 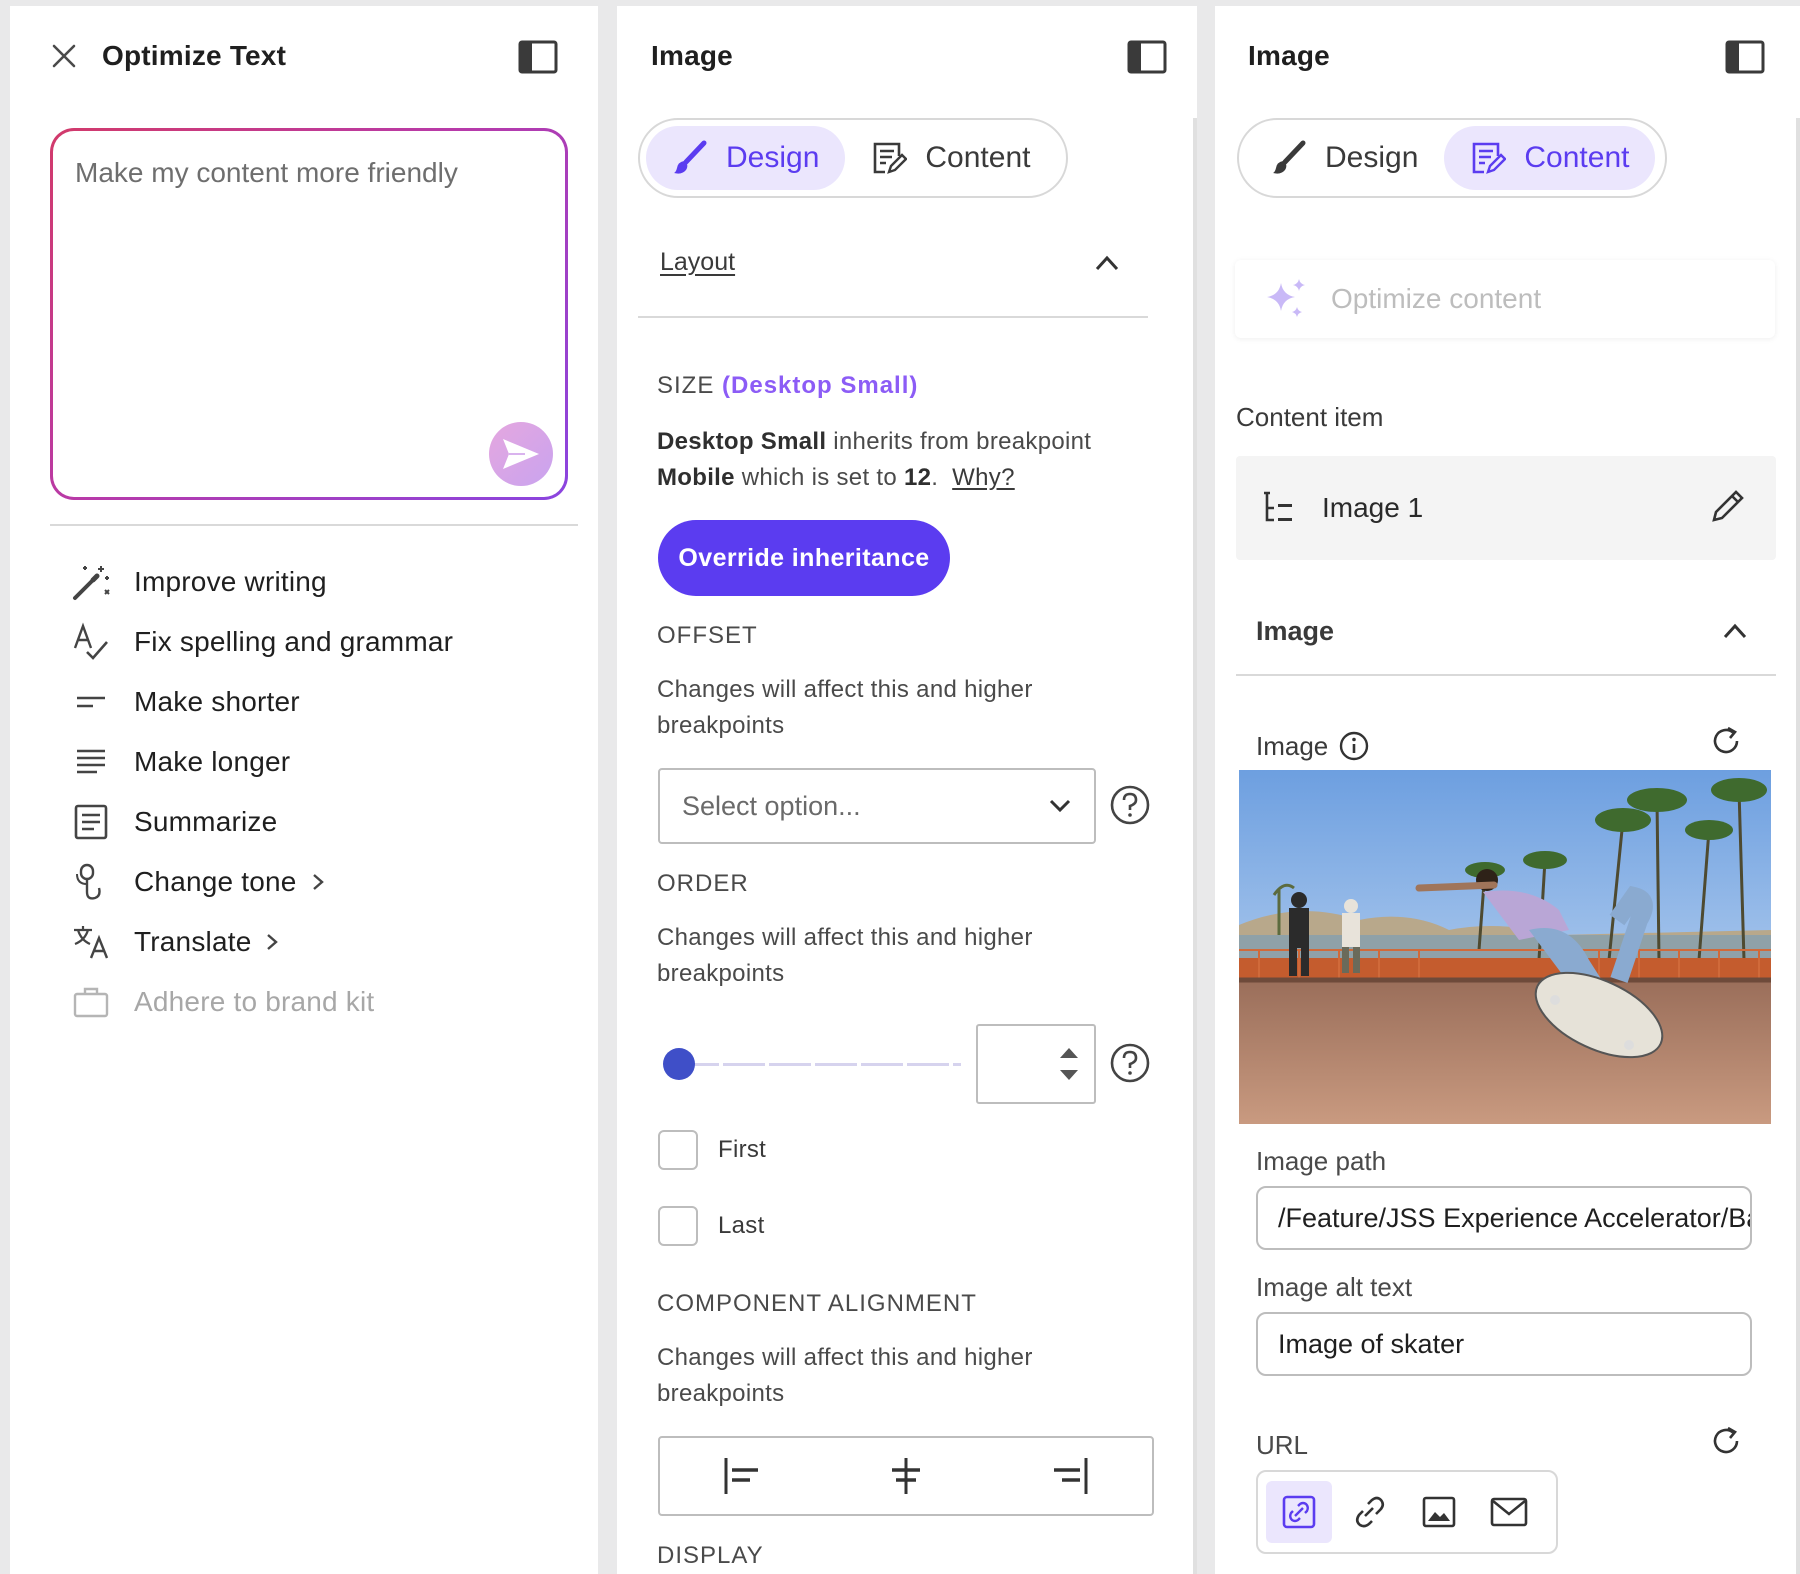 What do you see at coordinates (91, 642) in the screenshot?
I see `spellcheck-icon` at bounding box center [91, 642].